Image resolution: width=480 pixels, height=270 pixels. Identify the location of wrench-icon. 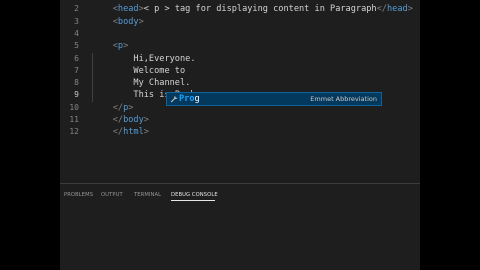
(174, 99).